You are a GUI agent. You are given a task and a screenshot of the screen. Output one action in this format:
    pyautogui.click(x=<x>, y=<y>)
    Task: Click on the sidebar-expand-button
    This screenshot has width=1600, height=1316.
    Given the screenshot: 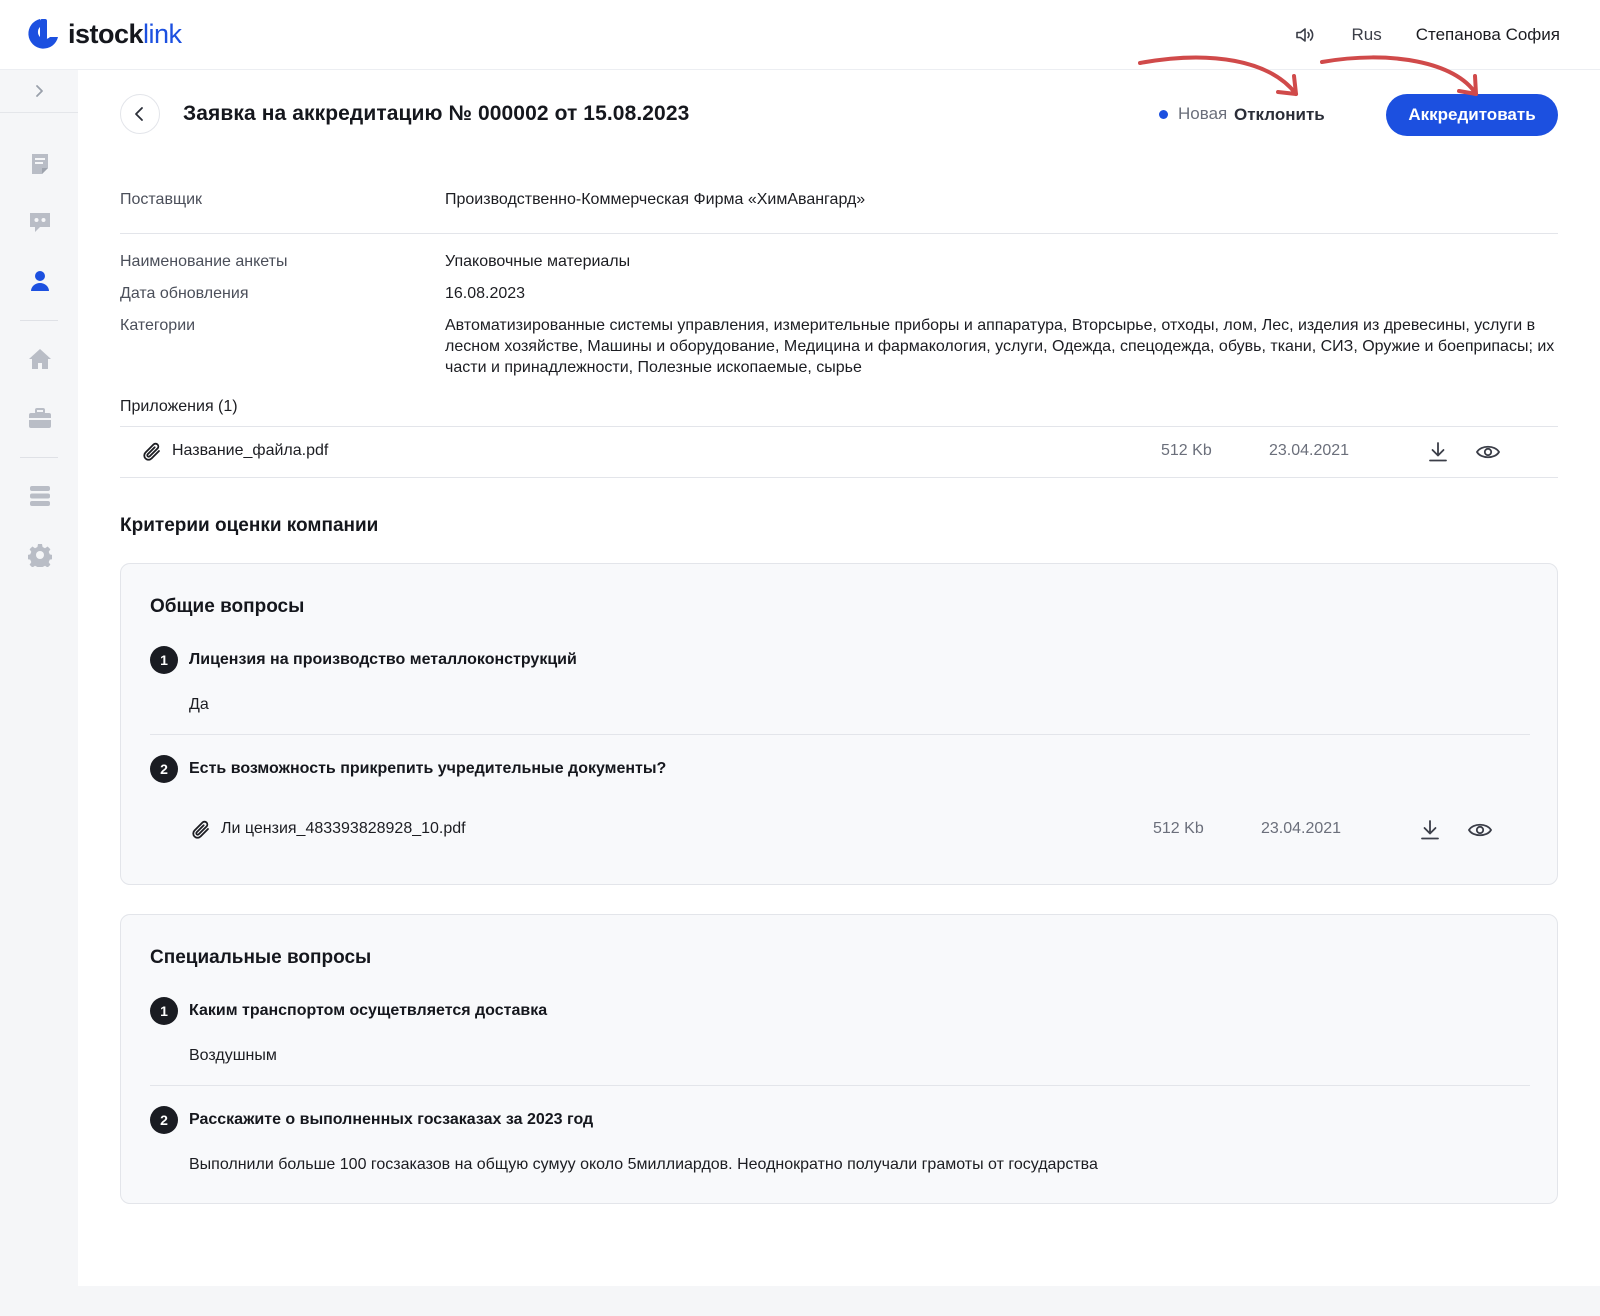 What is the action you would take?
    pyautogui.click(x=39, y=91)
    